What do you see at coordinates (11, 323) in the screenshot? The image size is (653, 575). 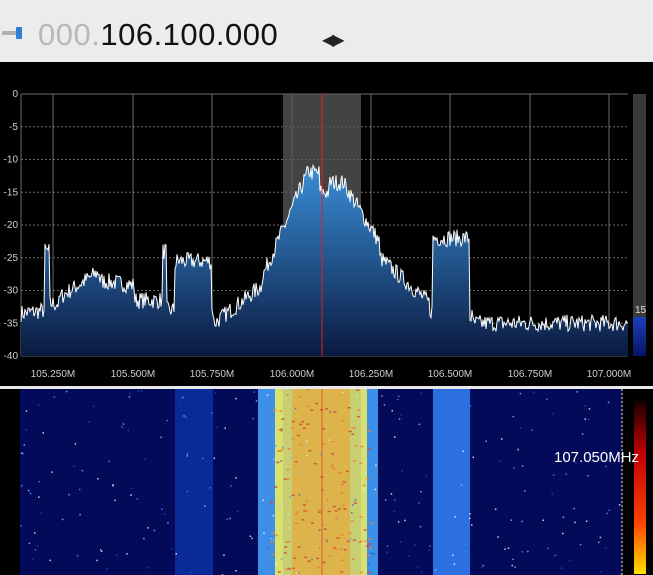 I see `y-tick-label: -35` at bounding box center [11, 323].